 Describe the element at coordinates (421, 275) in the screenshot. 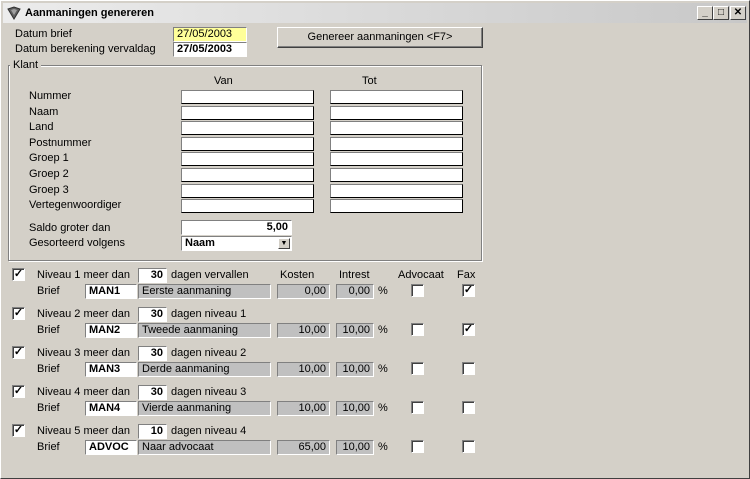

I see `advocaat-header: Advocaat` at that location.